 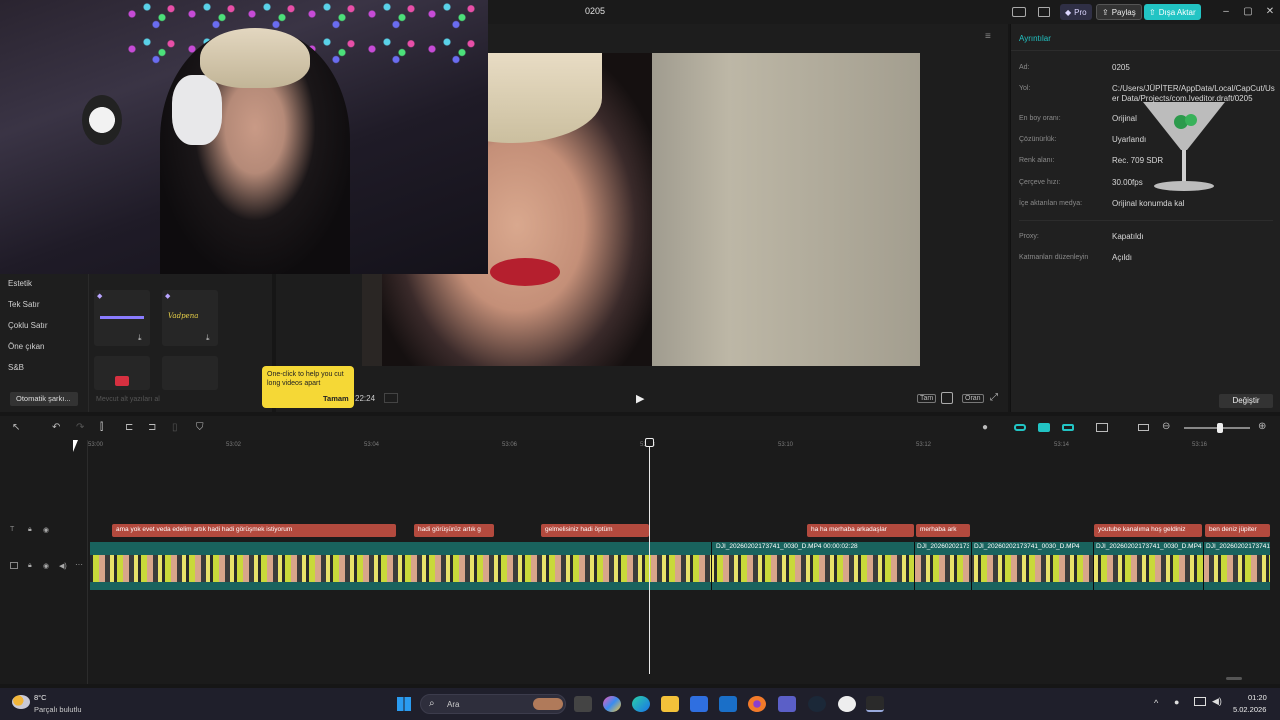 I want to click on redo-icon: ↷, so click(x=80, y=427).